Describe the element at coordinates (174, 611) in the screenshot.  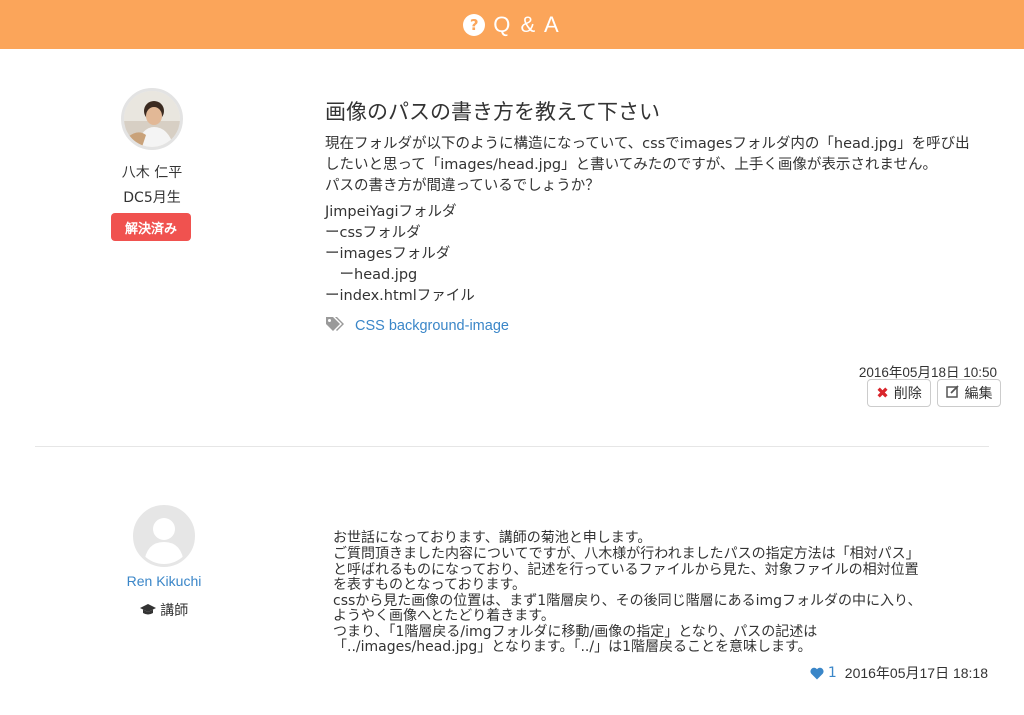
I see `role-label: 講師` at that location.